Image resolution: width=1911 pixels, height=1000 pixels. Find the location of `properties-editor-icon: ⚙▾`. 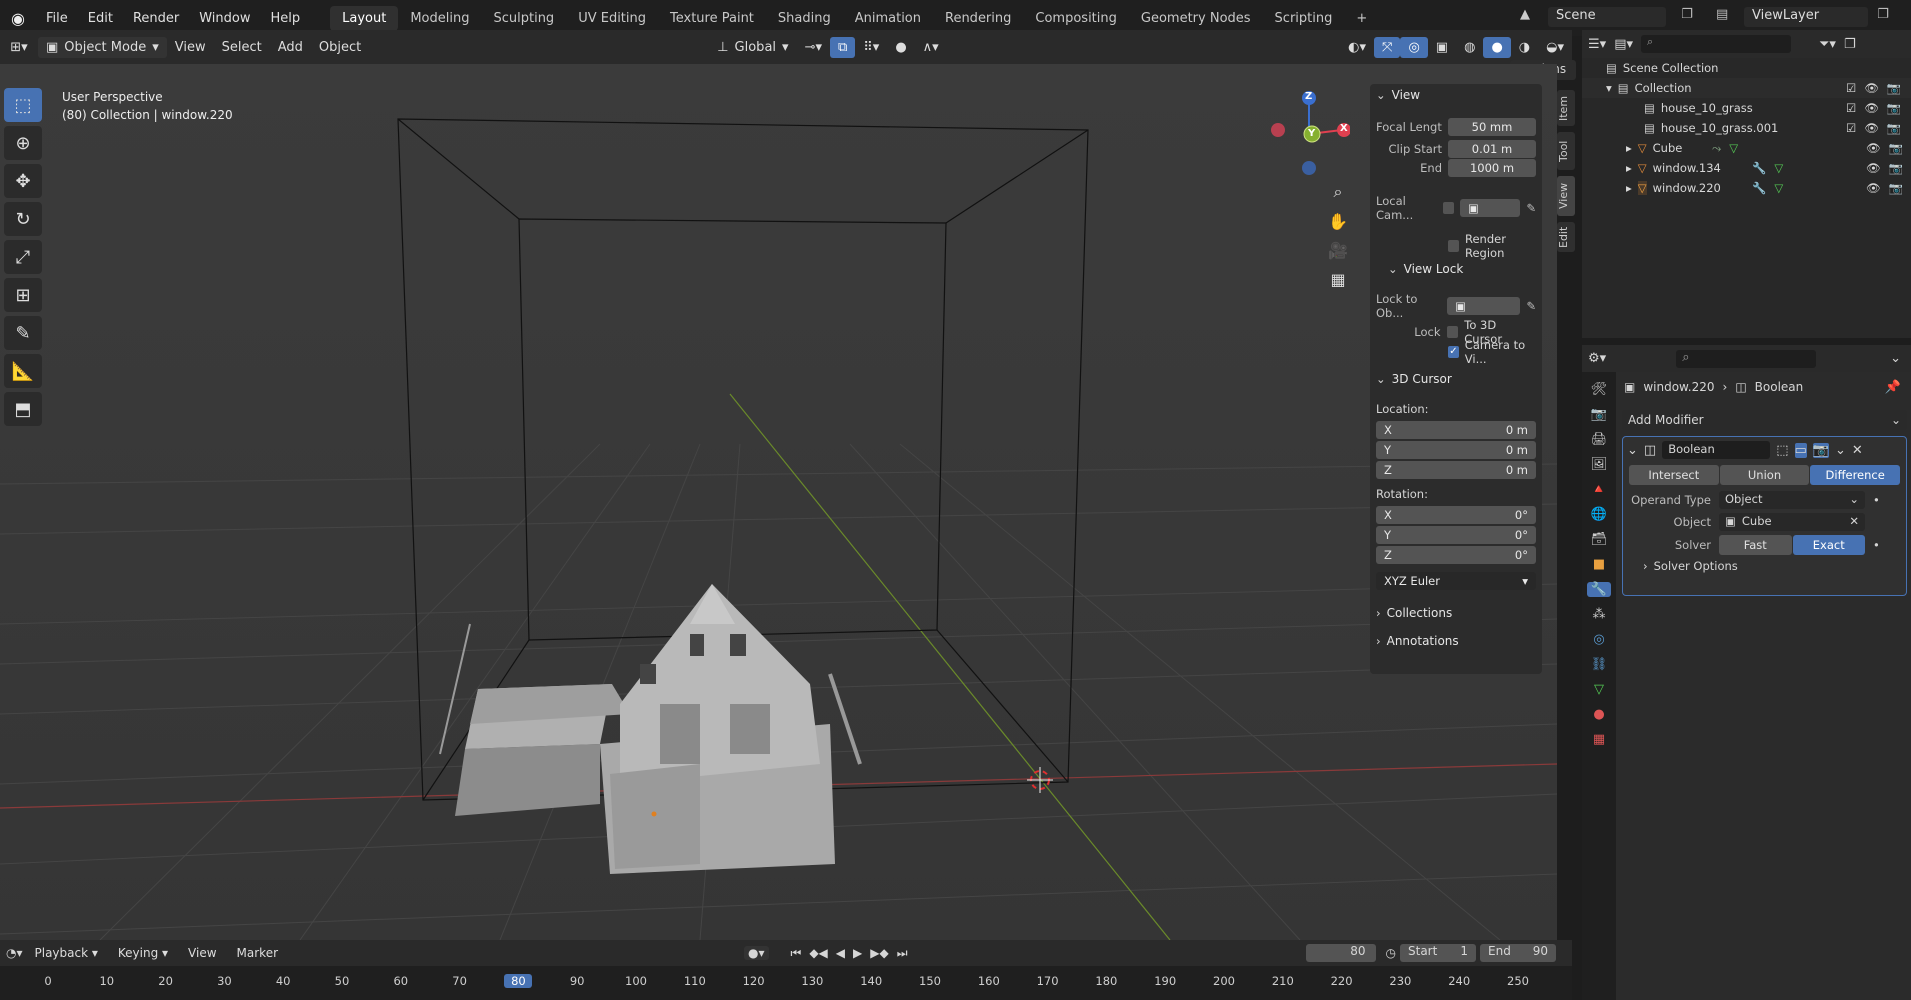

properties-editor-icon: ⚙▾ is located at coordinates (1597, 358).